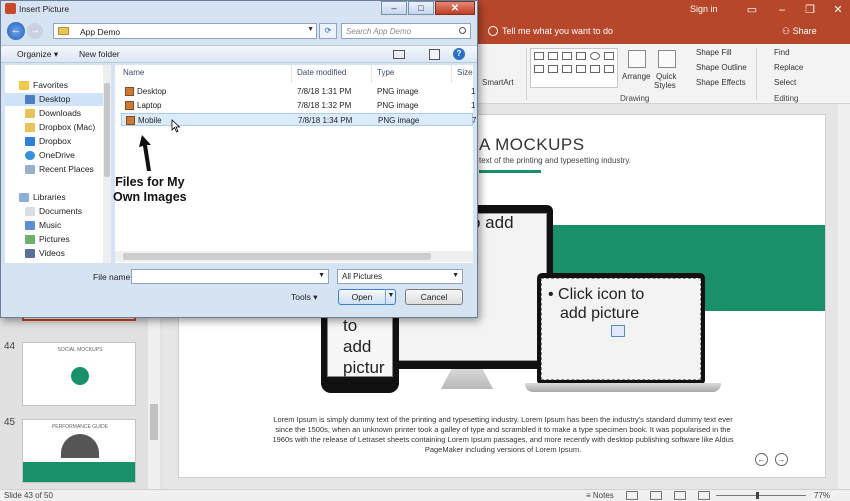  What do you see at coordinates (567, 56) in the screenshot?
I see `shape-arrow-icon` at bounding box center [567, 56].